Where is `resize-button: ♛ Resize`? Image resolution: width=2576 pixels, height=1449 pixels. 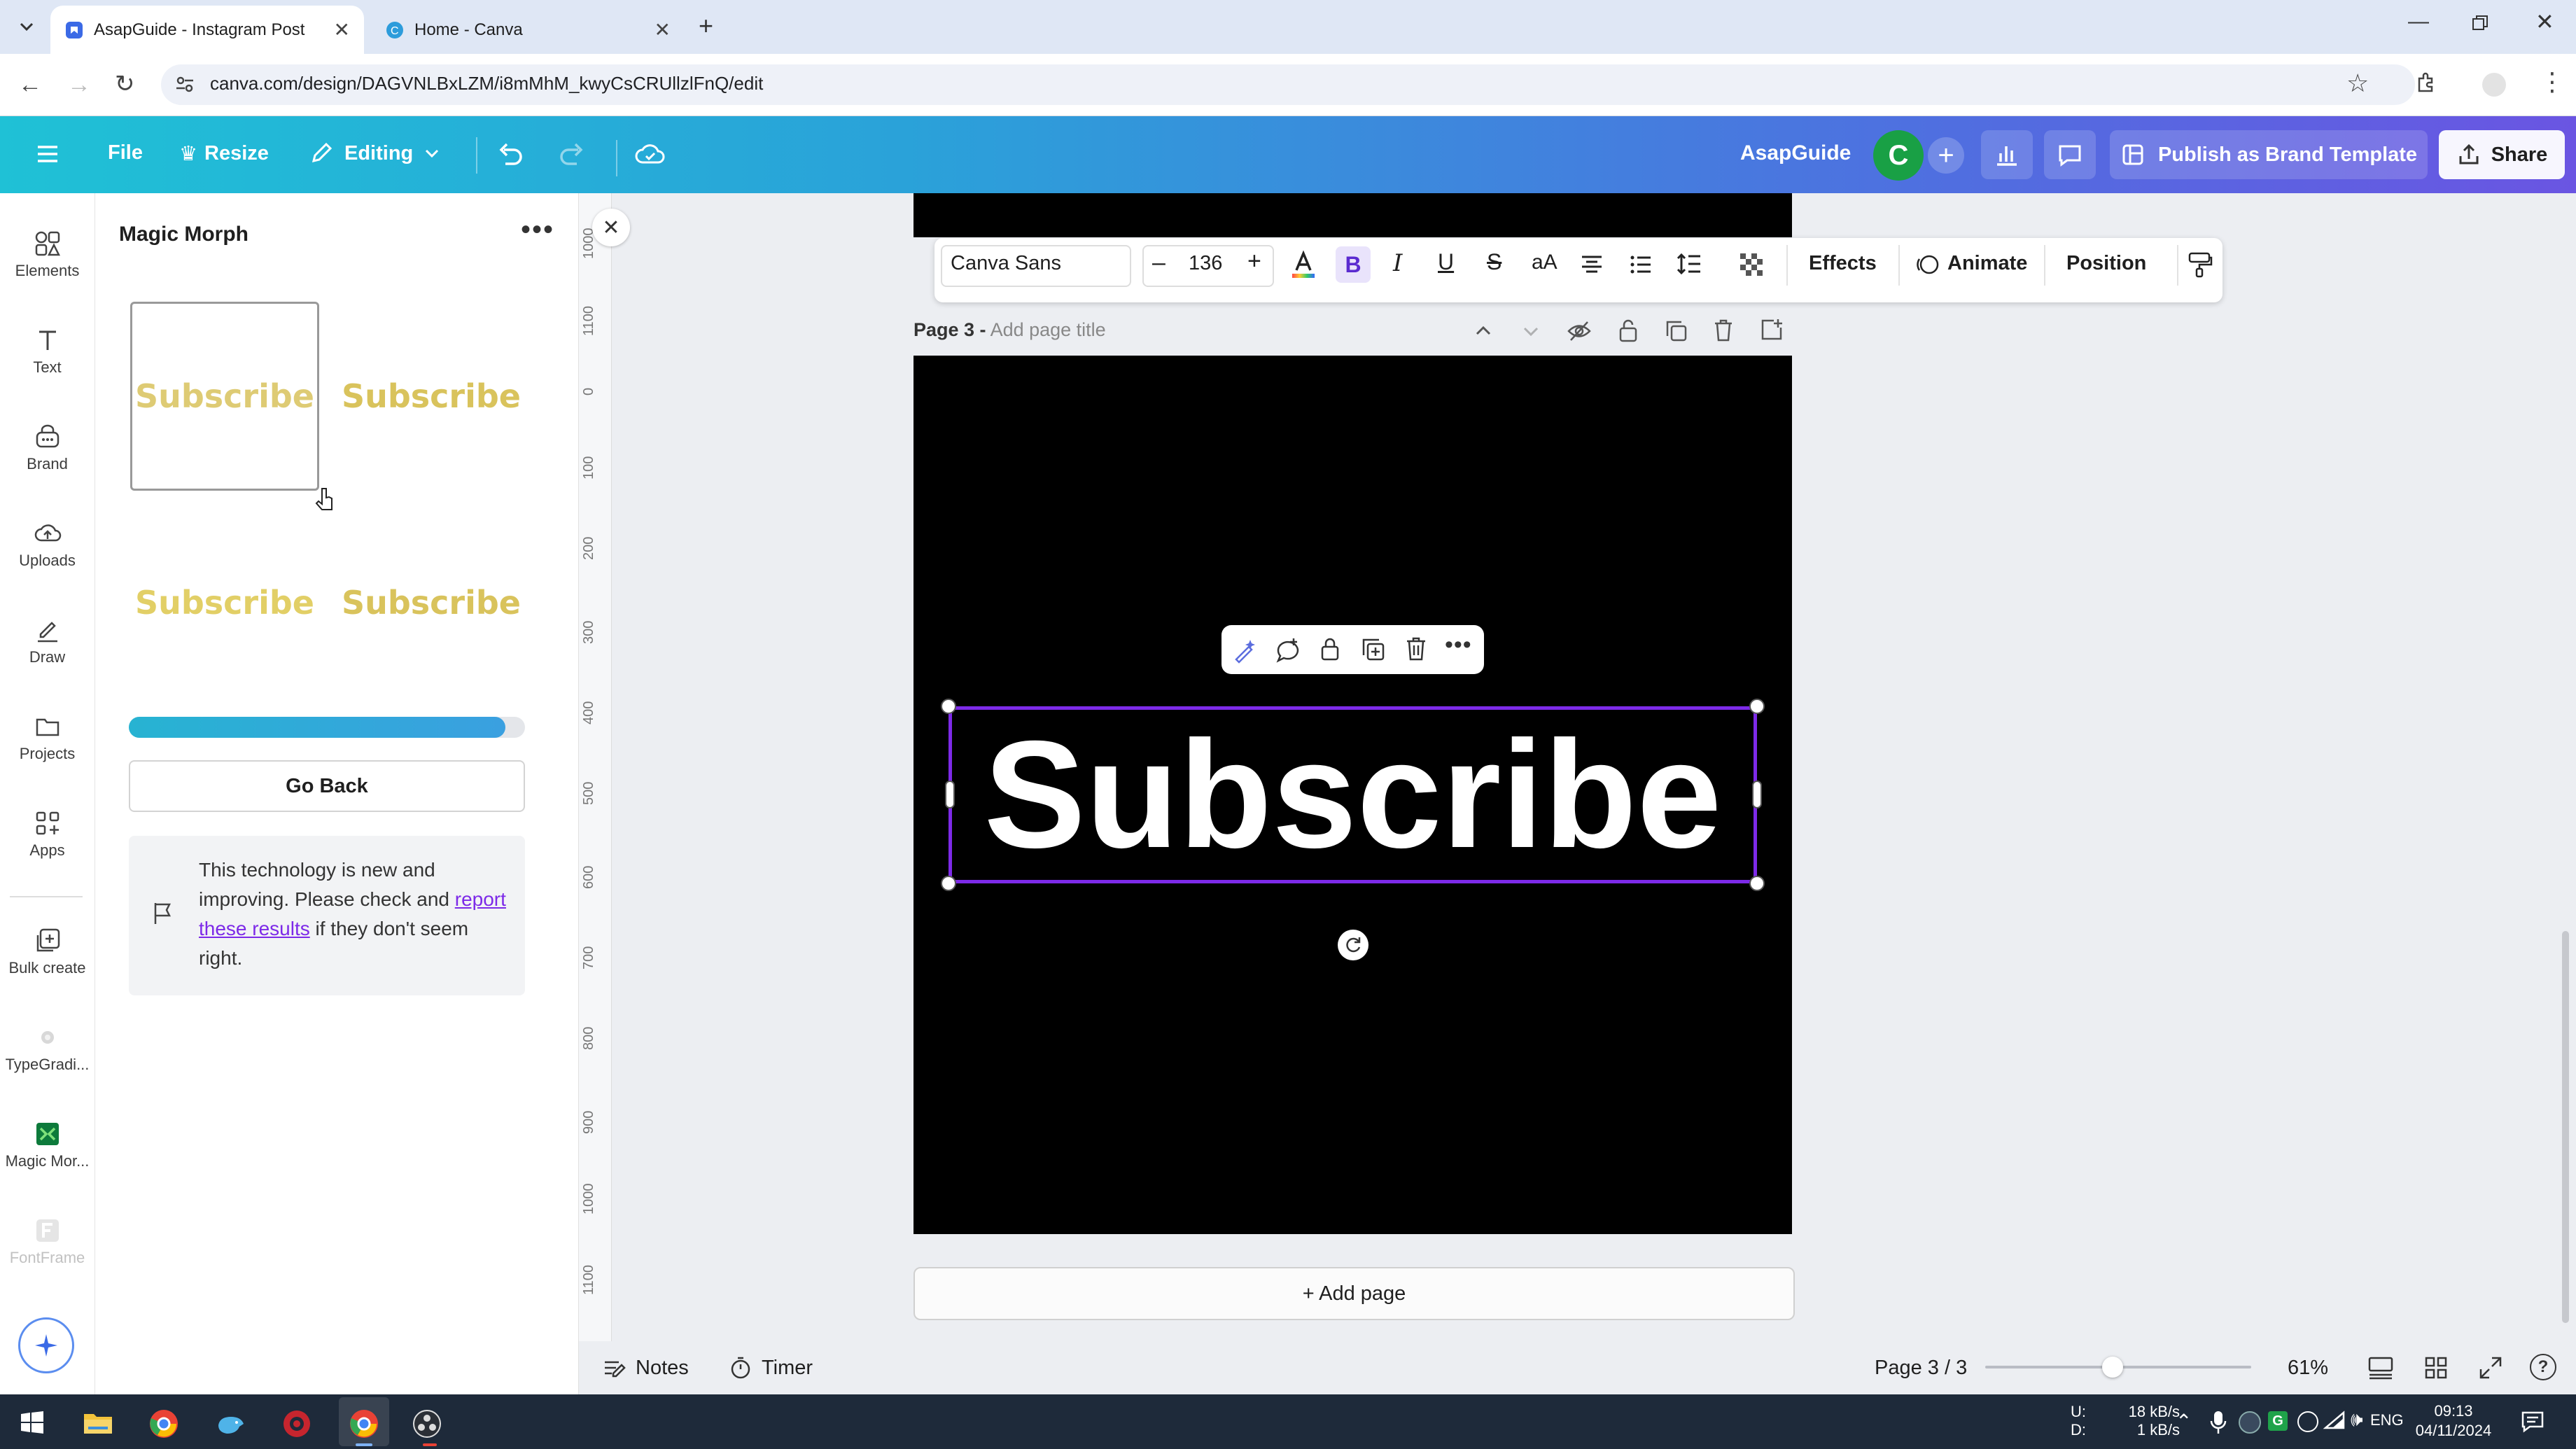
resize-button: ♛ Resize is located at coordinates (224, 153).